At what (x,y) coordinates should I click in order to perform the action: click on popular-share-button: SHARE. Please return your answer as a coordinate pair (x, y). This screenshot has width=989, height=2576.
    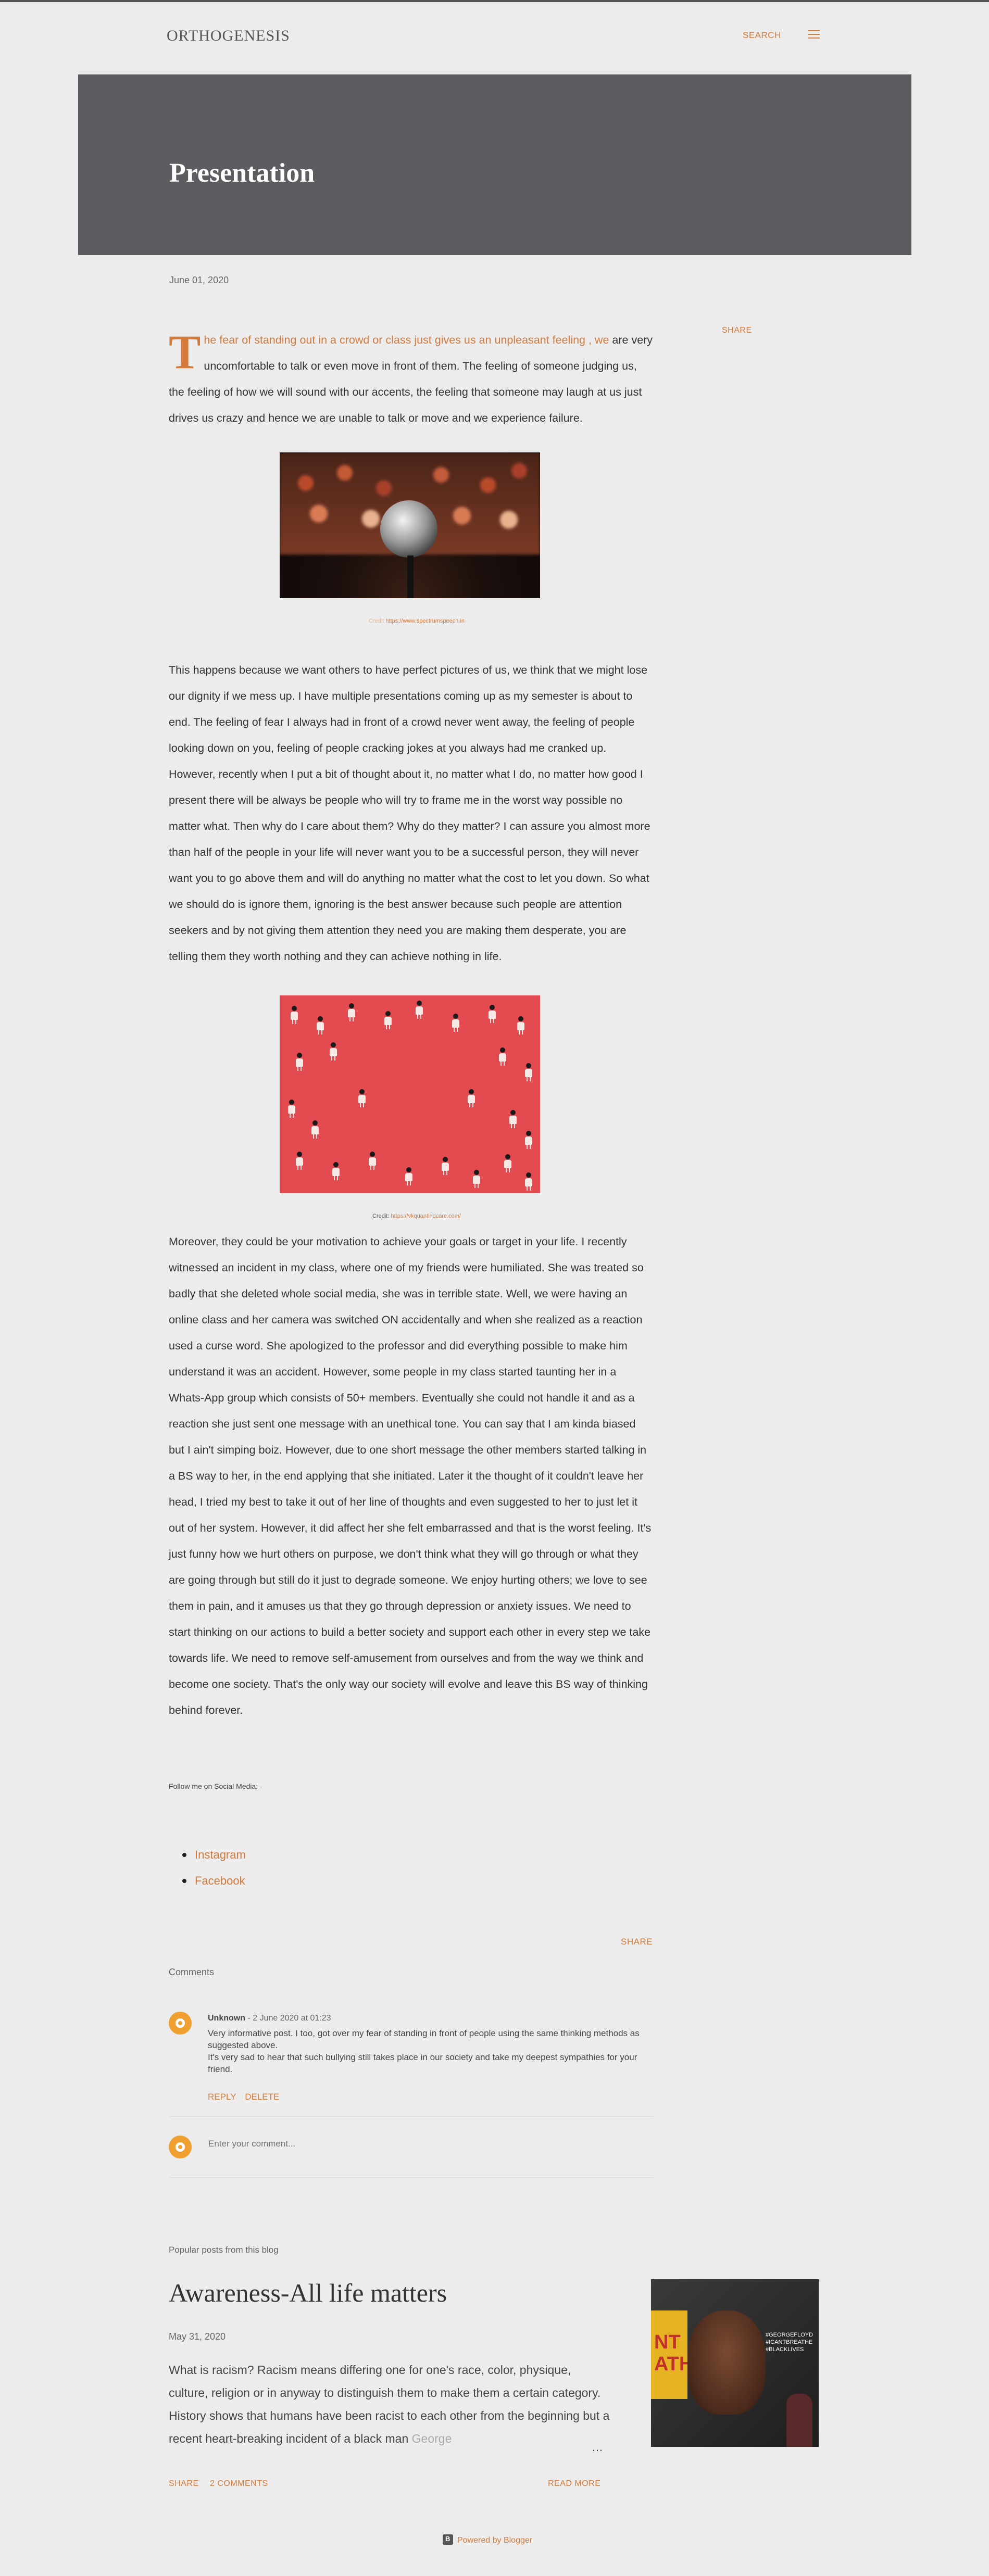
    Looking at the image, I should click on (184, 2484).